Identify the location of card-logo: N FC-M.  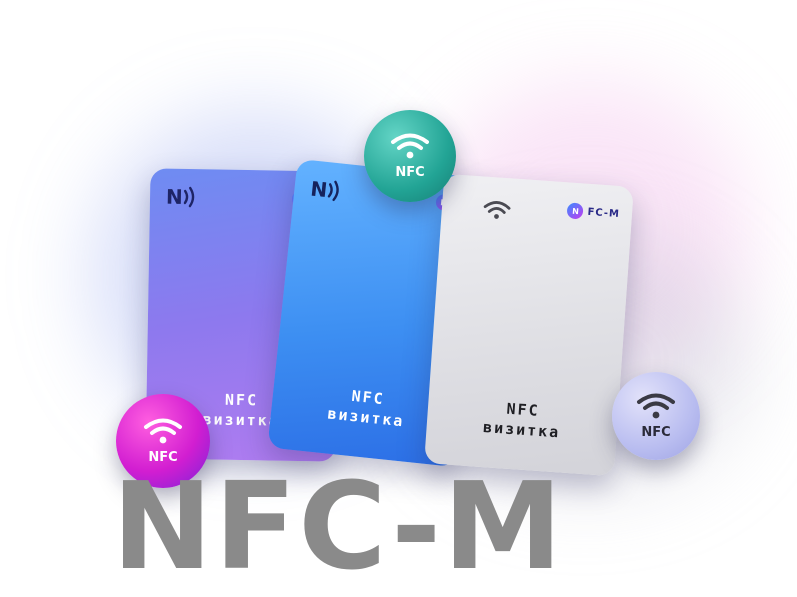
(594, 212).